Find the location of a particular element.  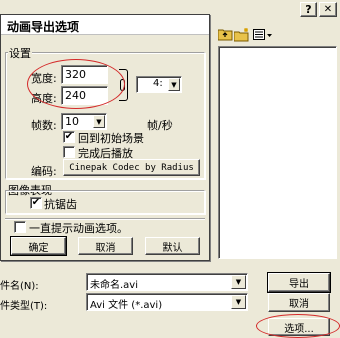

up-folder-icon is located at coordinates (225, 34).